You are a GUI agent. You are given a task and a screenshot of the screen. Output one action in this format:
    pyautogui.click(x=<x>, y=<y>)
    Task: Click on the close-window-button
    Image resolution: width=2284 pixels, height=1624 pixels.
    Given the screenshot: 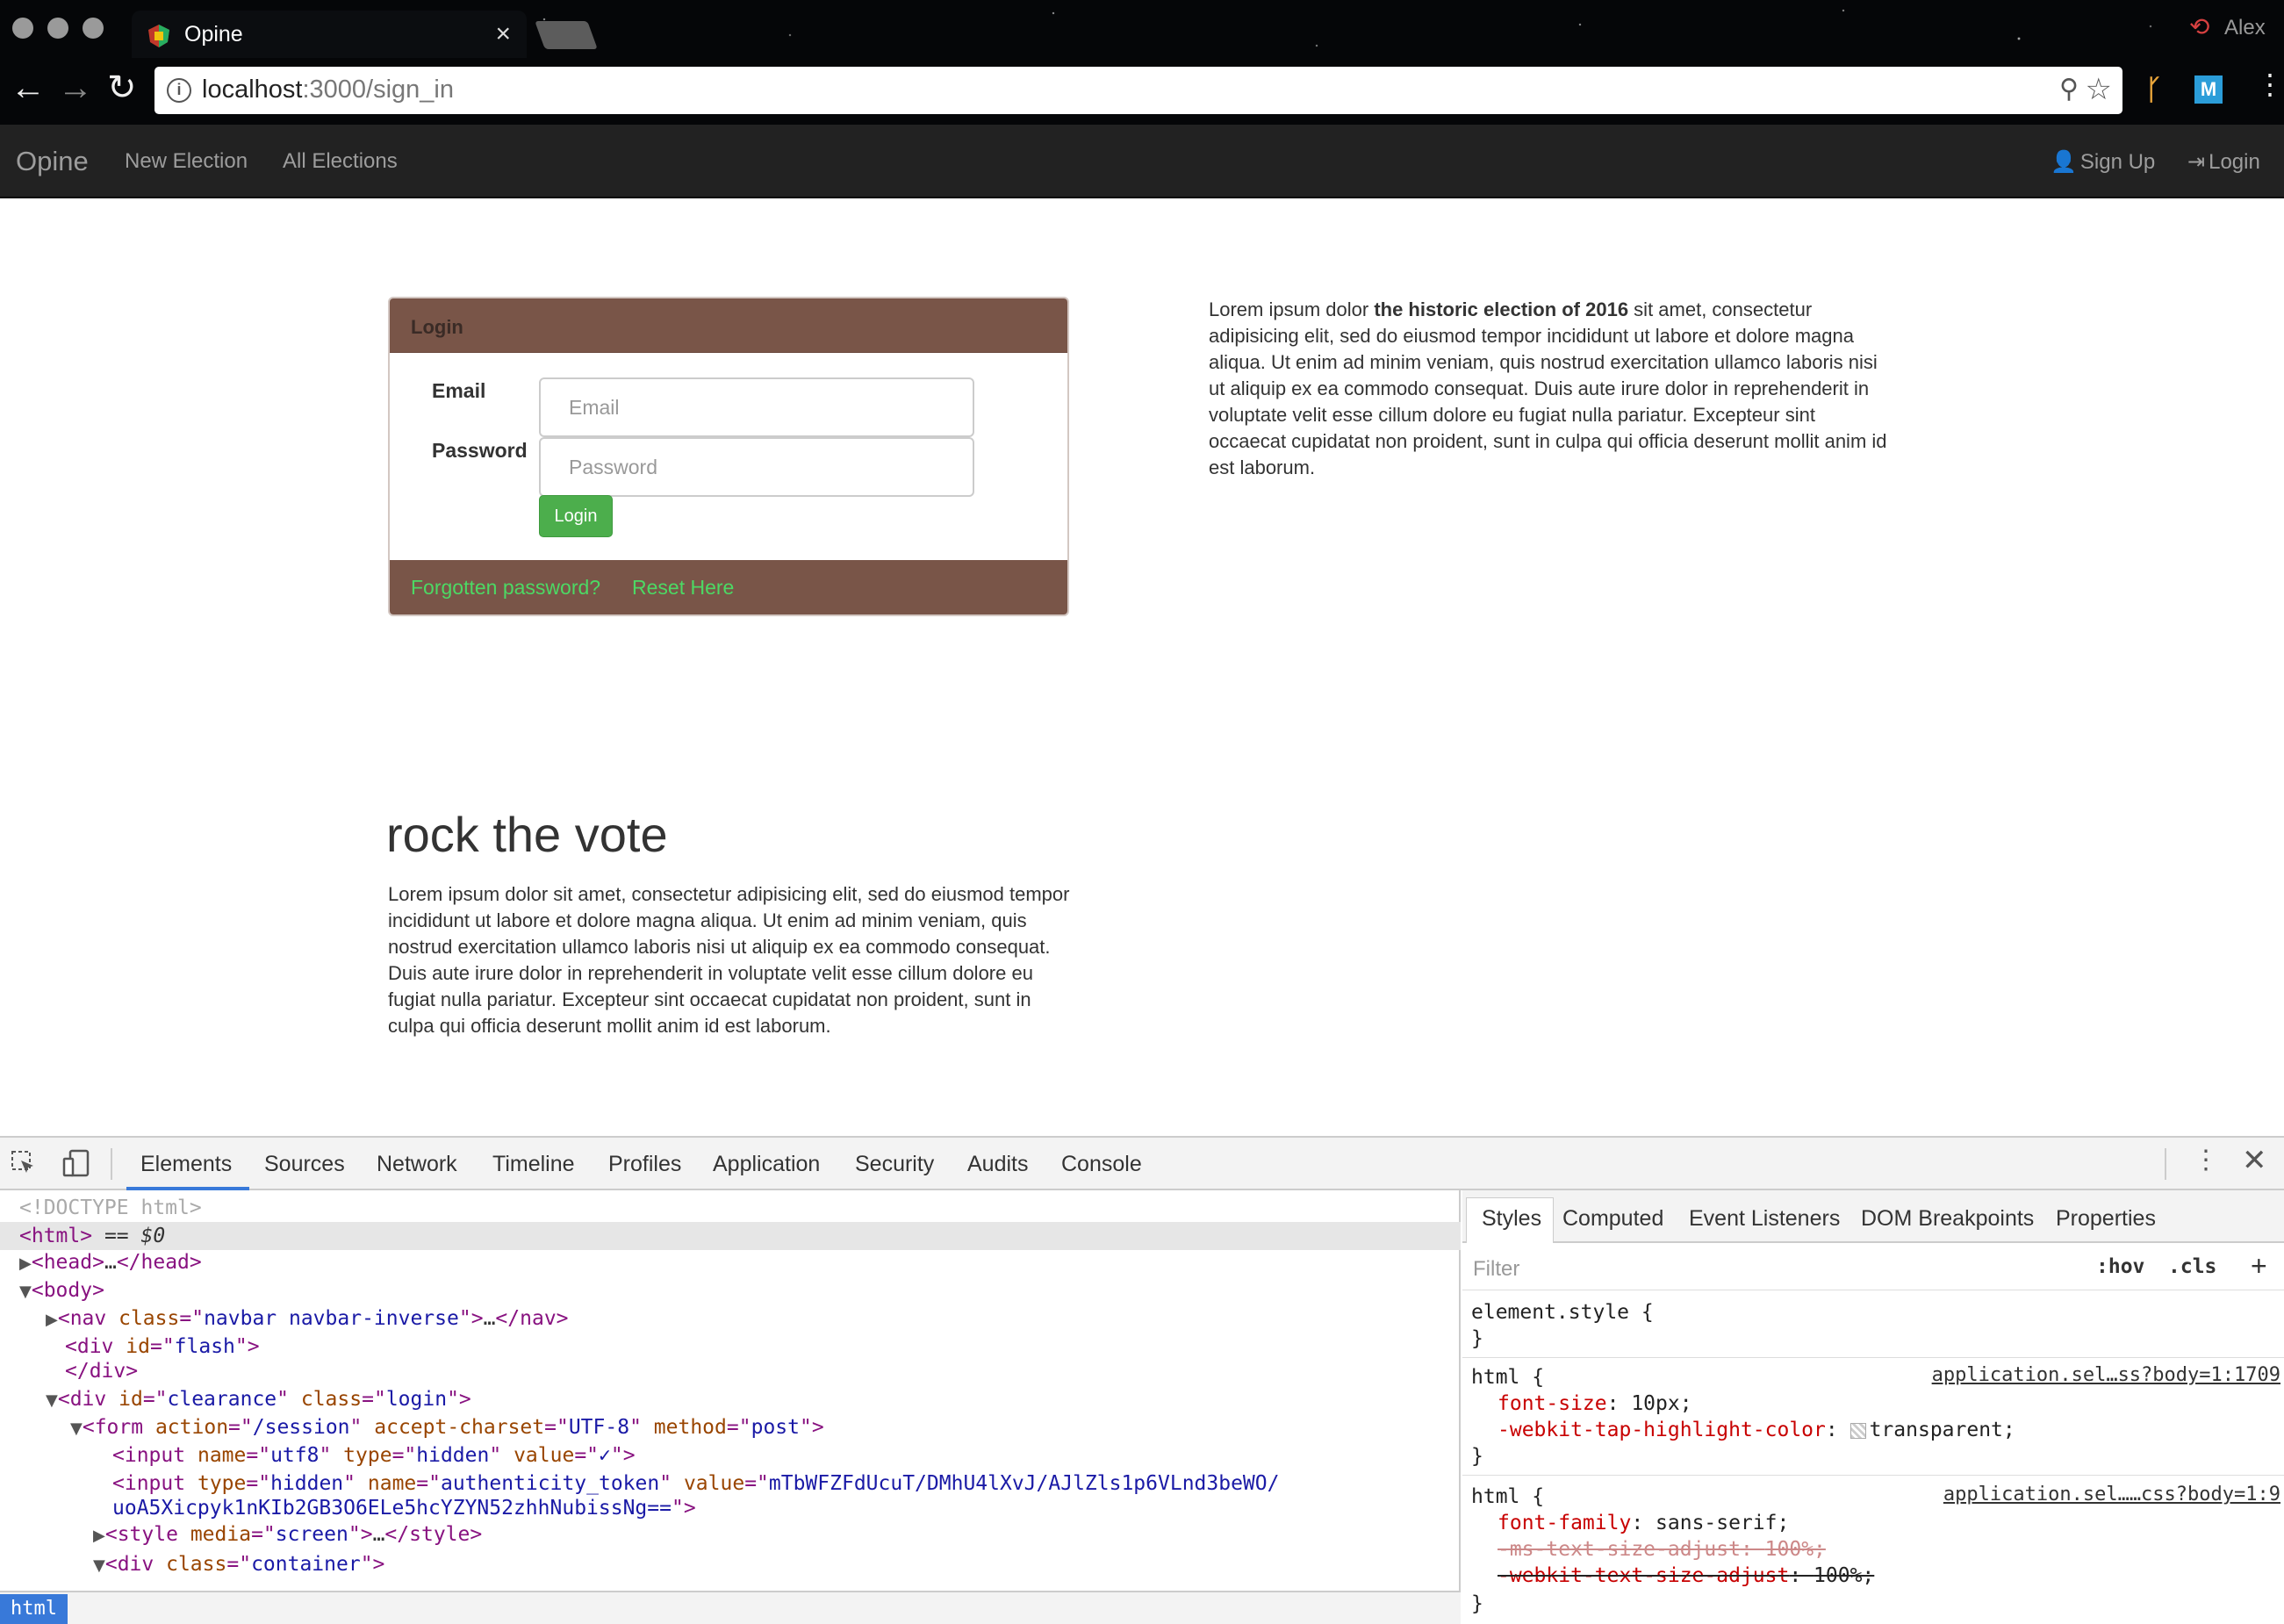 What is the action you would take?
    pyautogui.click(x=23, y=29)
    